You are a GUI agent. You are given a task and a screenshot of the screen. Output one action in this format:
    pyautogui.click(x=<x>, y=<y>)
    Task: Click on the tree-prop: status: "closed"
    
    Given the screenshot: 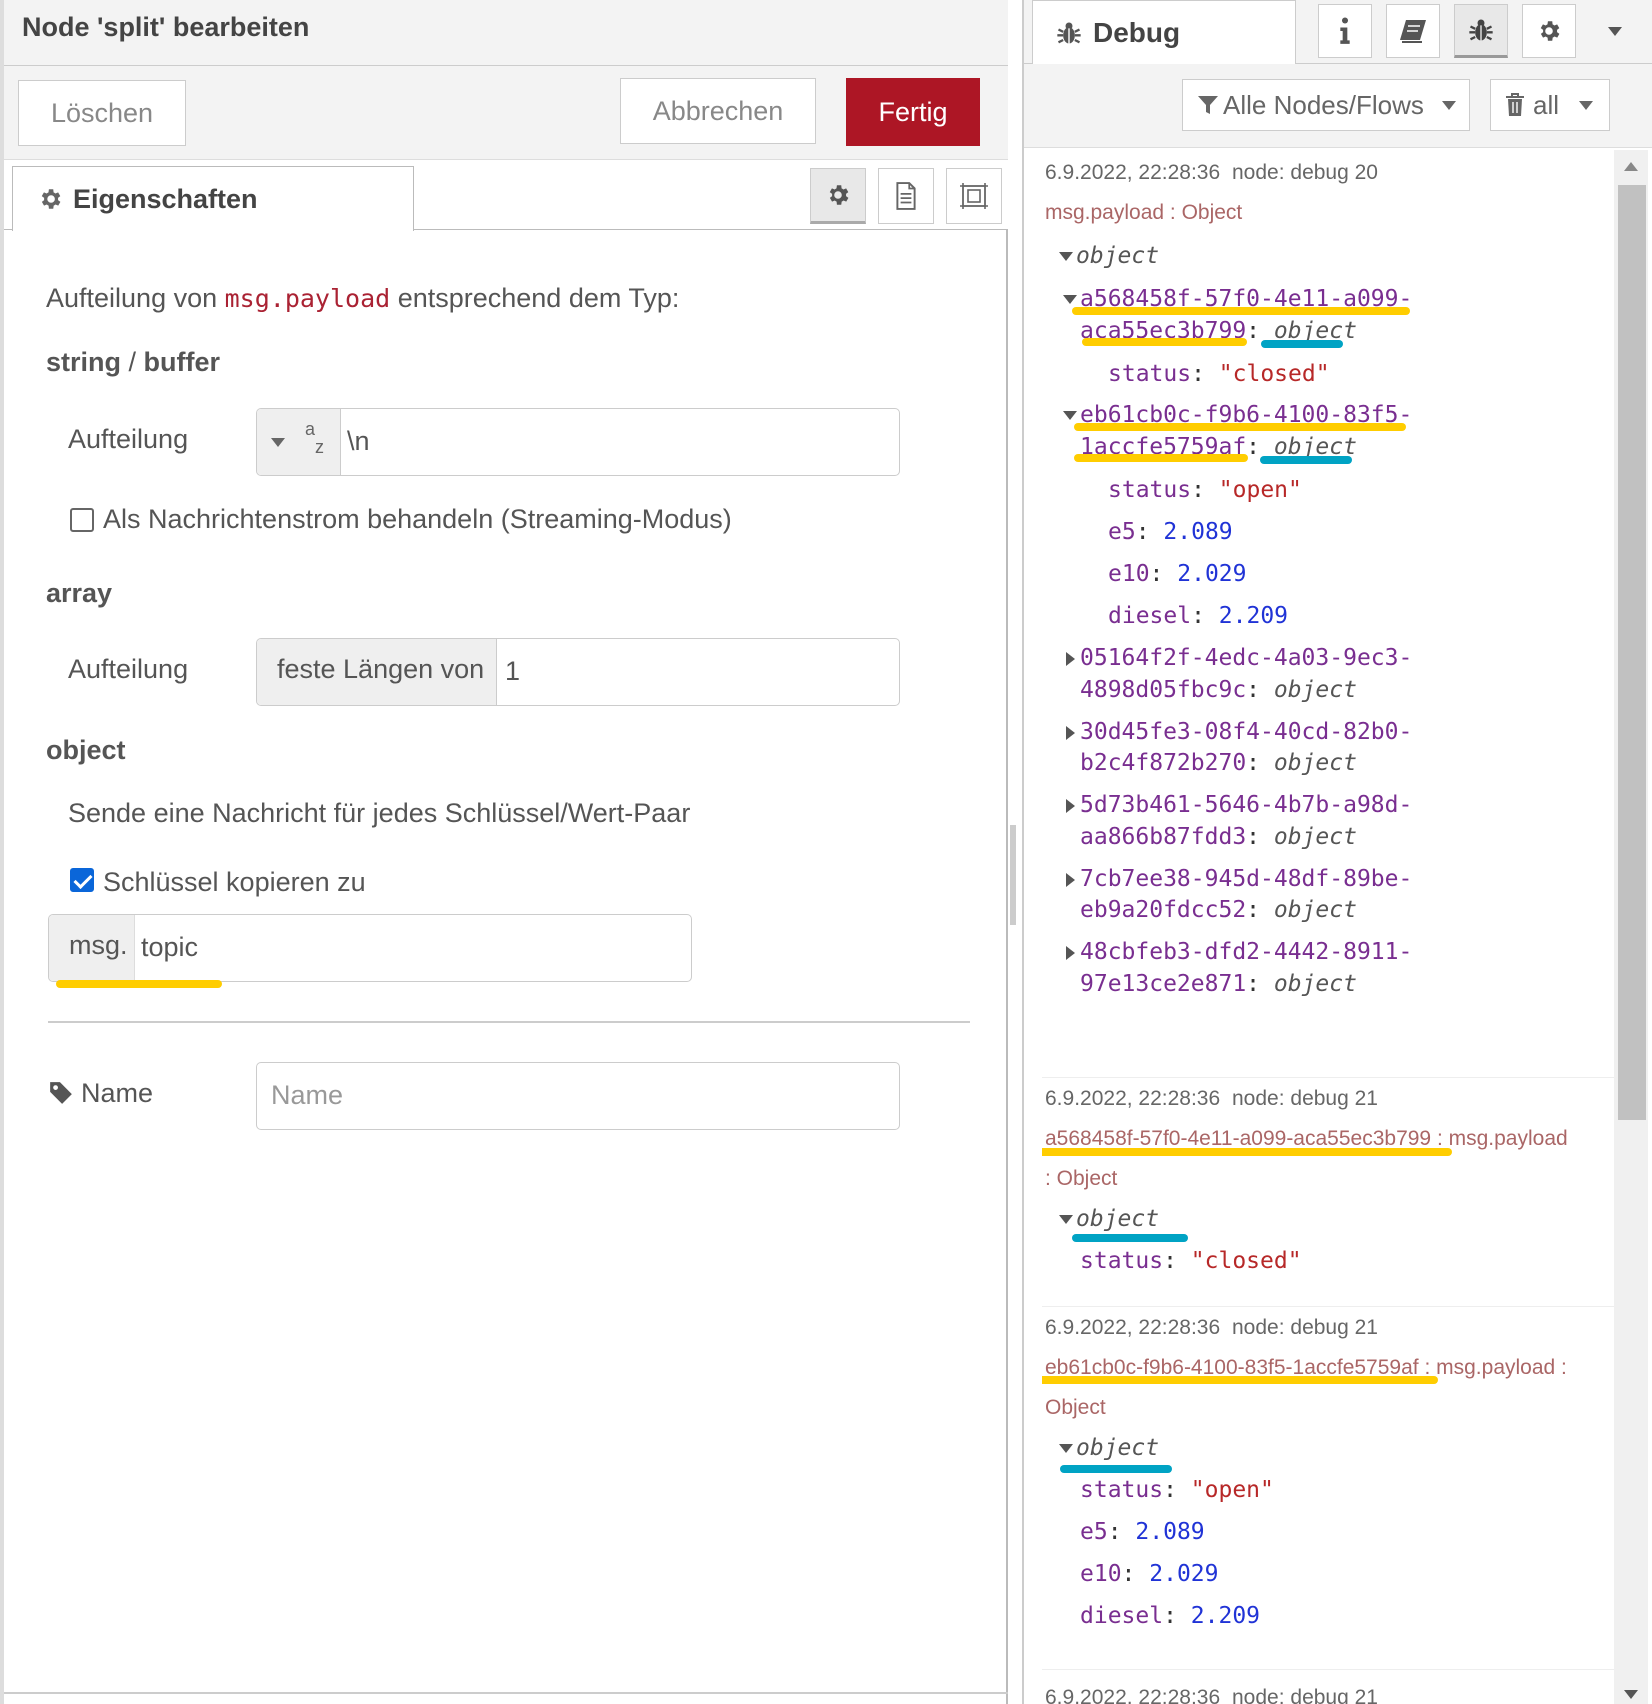 What is the action you would take?
    pyautogui.click(x=1219, y=374)
    